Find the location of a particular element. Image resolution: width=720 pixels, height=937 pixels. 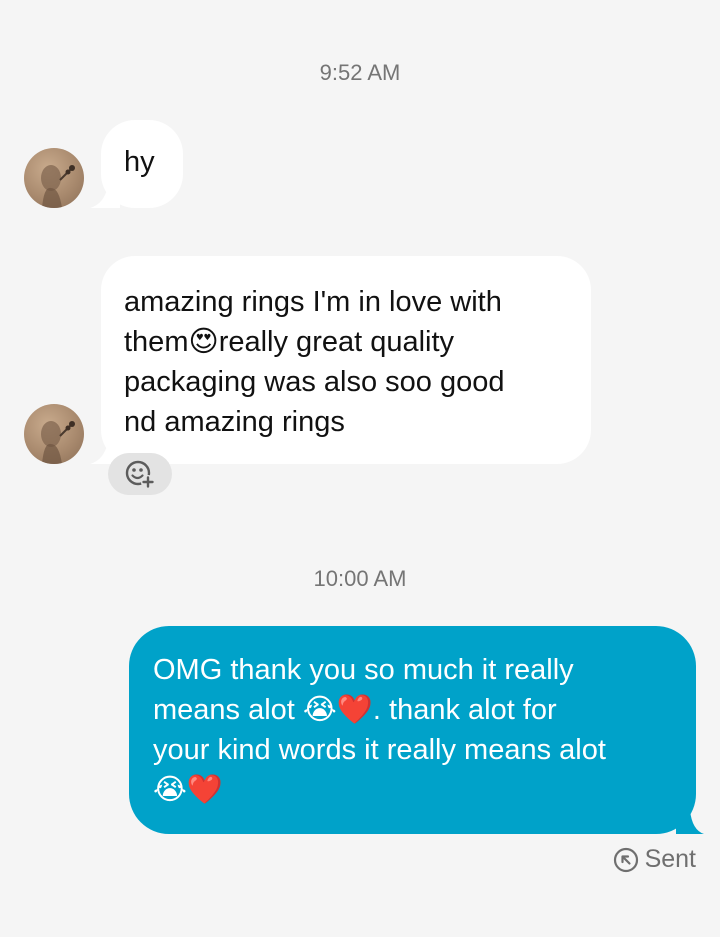

add-reaction-button is located at coordinates (140, 474).